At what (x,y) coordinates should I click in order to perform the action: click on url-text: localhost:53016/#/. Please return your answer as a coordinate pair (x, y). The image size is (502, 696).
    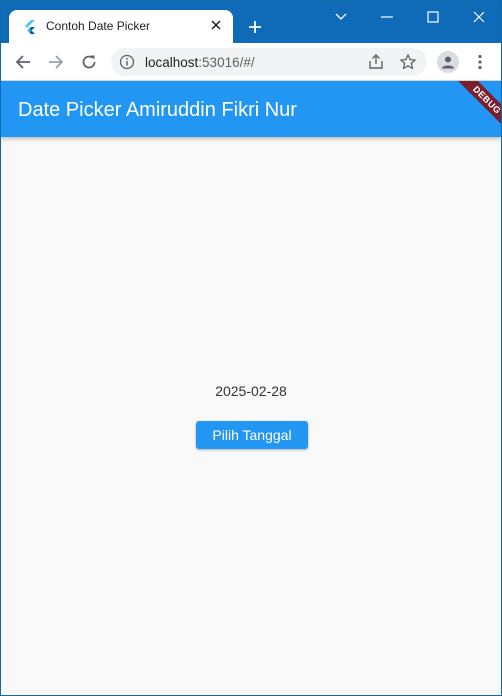
    Looking at the image, I should click on (200, 62).